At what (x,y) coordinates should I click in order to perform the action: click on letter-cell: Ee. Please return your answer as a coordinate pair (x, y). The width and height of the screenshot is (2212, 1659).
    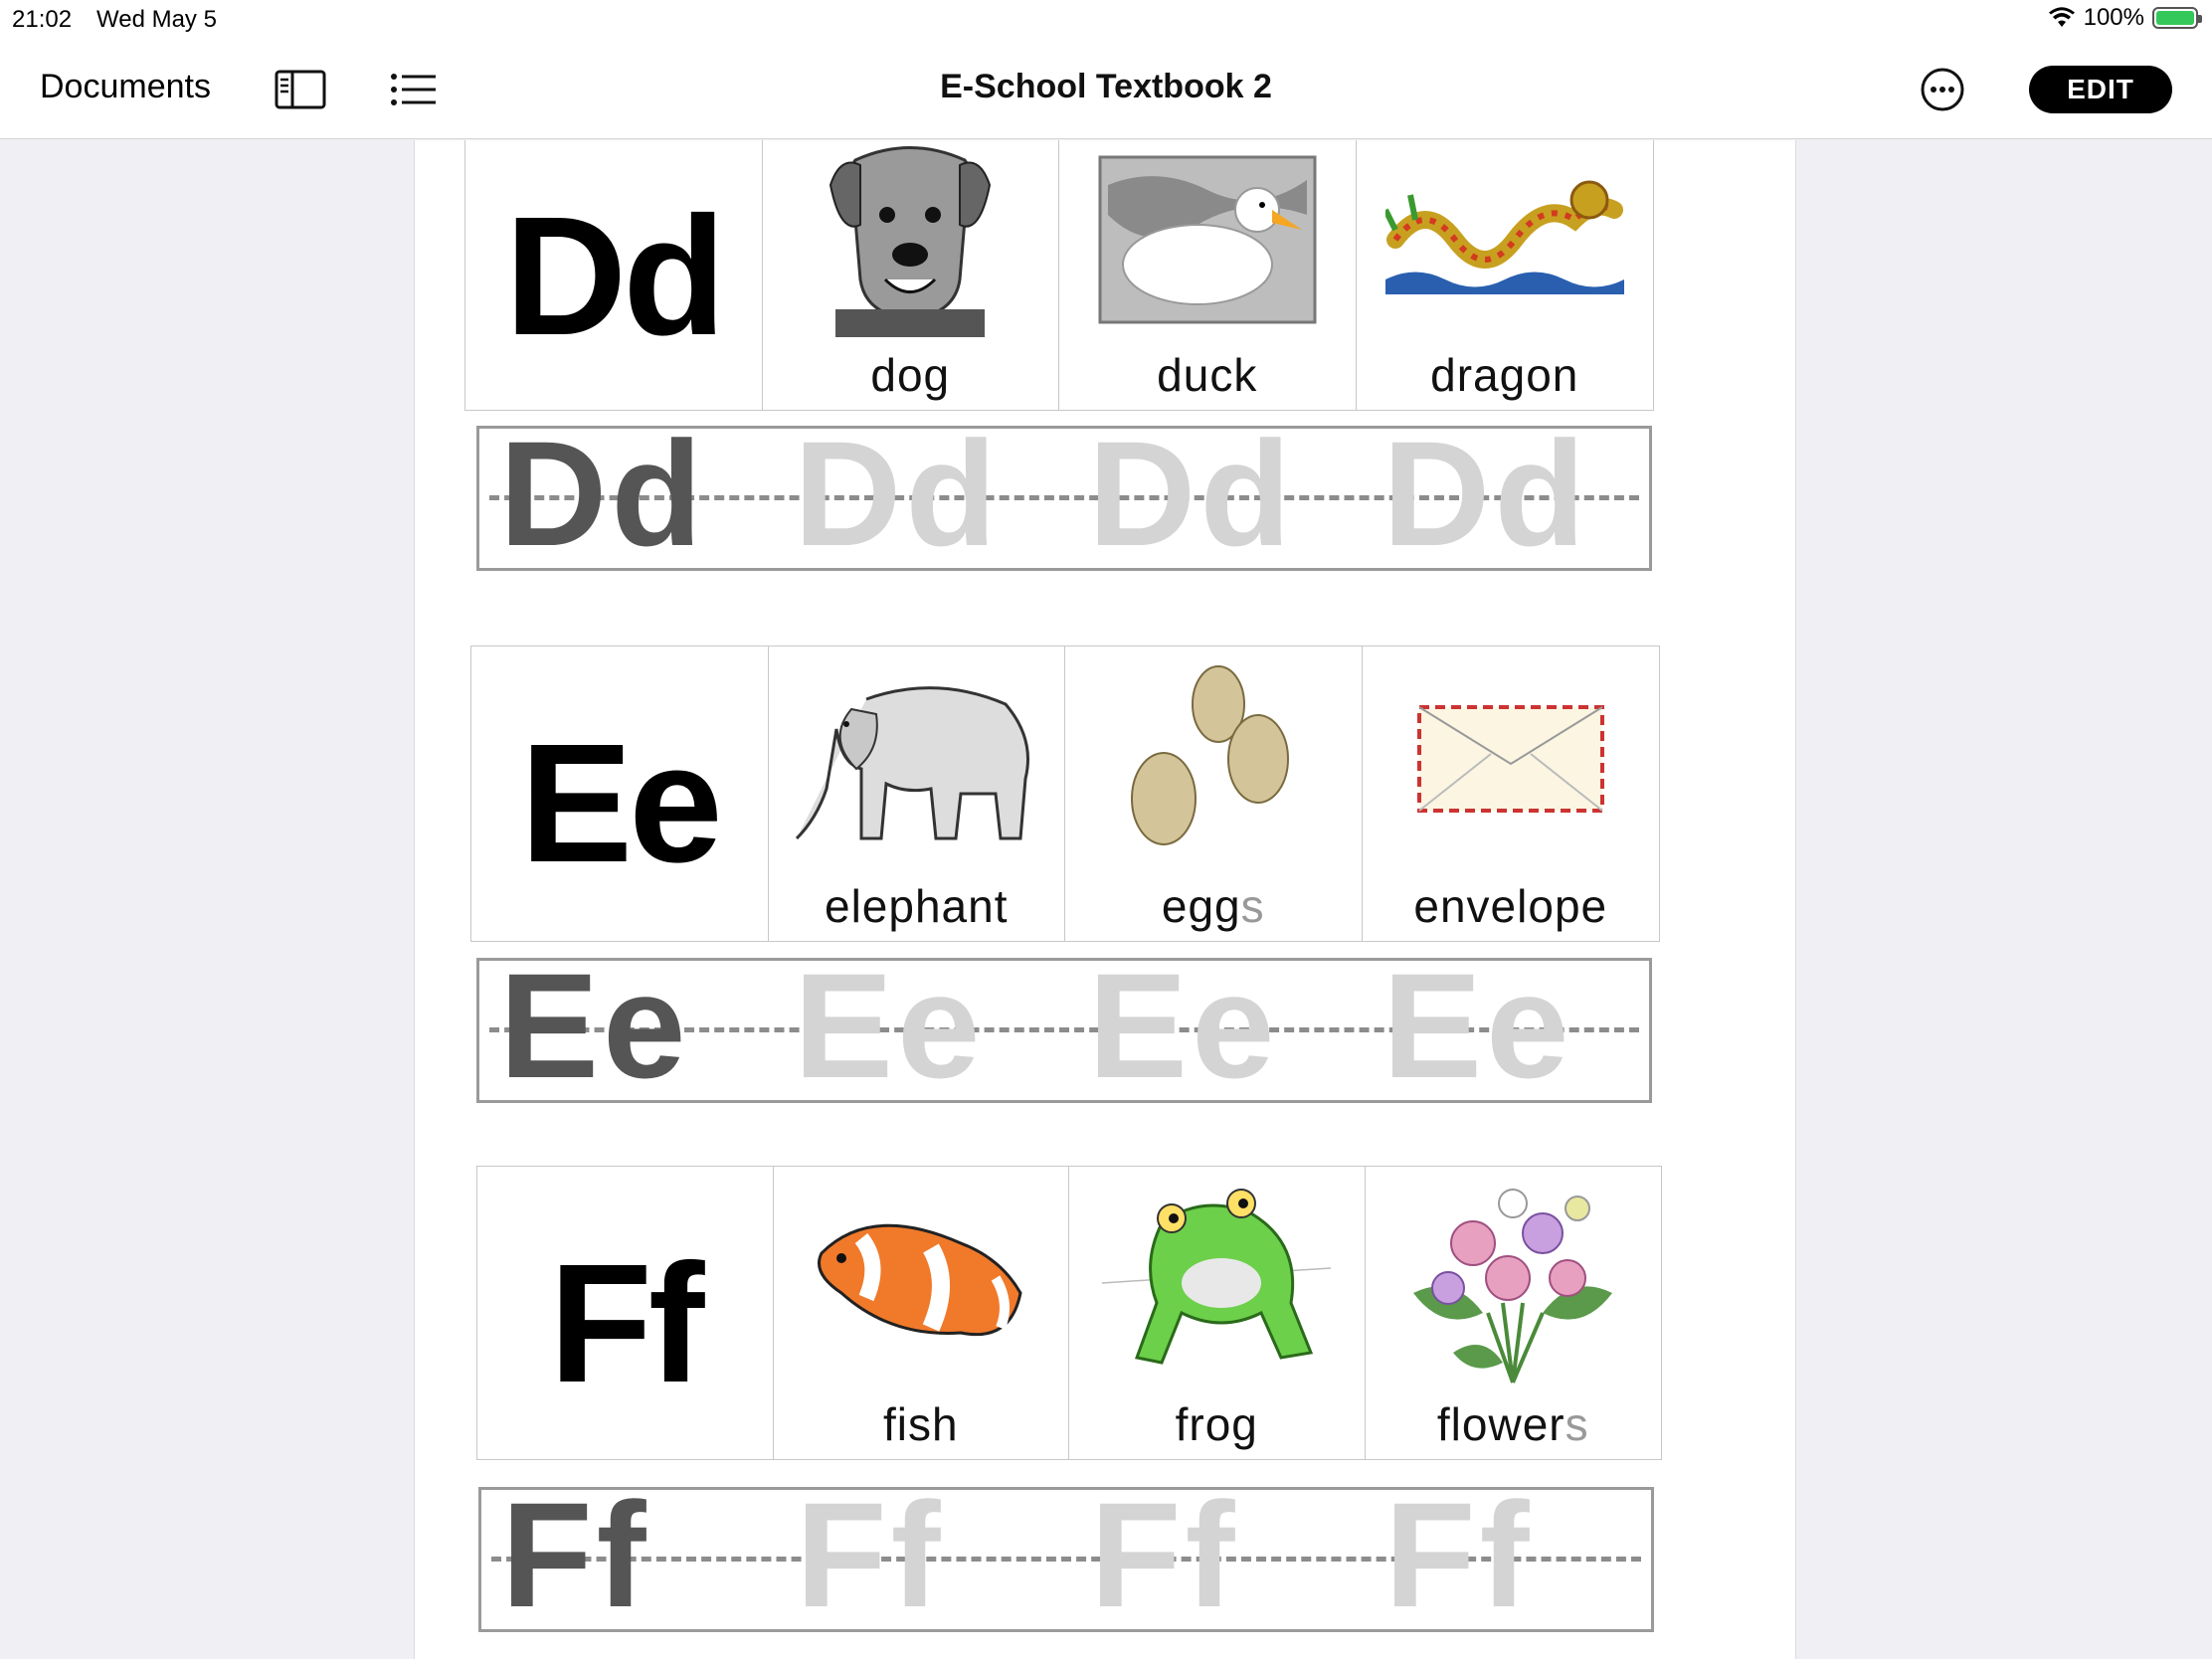
    Looking at the image, I should click on (620, 793).